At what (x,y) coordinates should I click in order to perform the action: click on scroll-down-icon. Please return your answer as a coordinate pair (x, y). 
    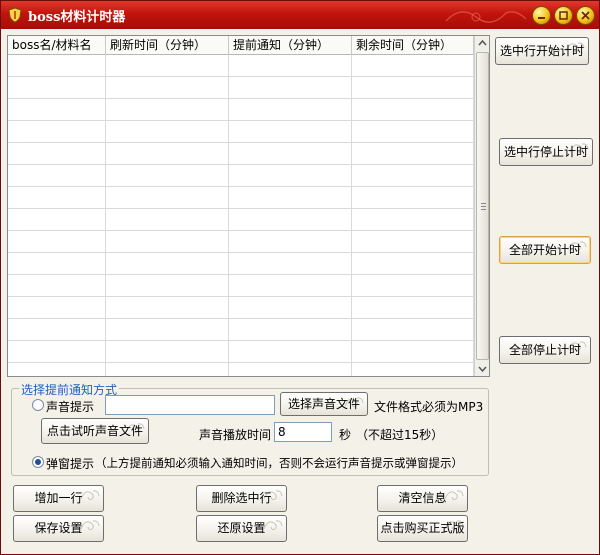
    Looking at the image, I should click on (482, 368).